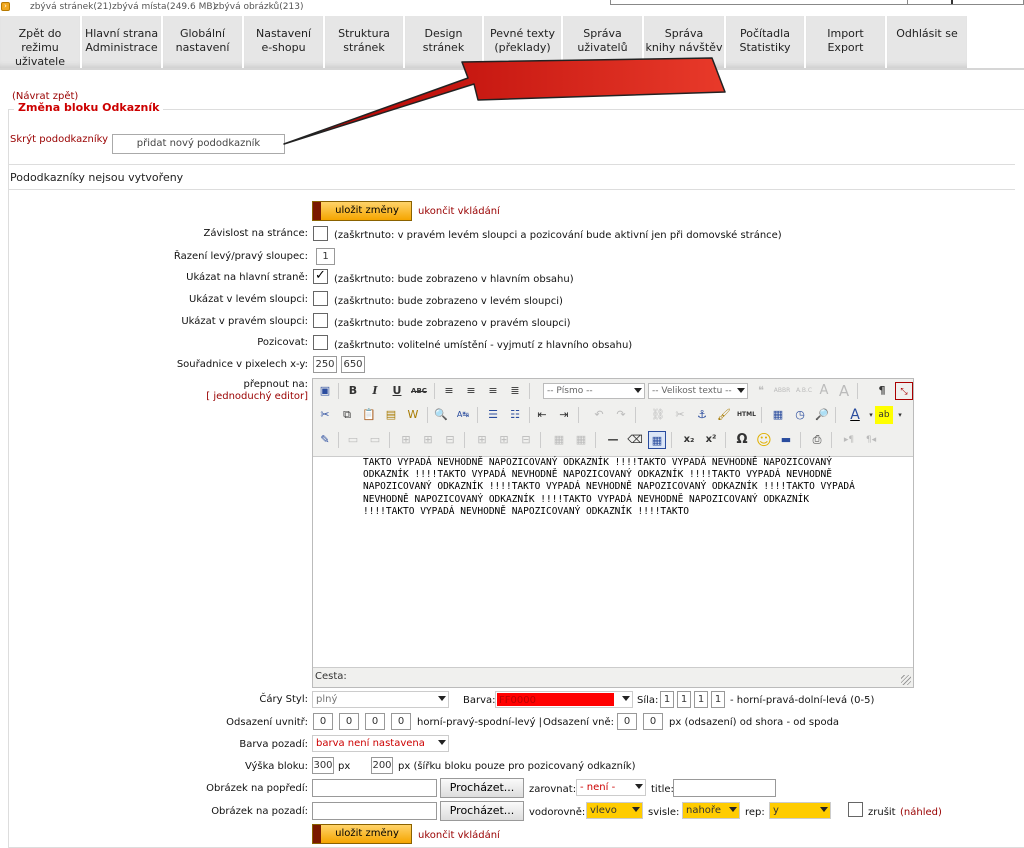 The width and height of the screenshot is (1024, 848). I want to click on coord-x-input: 250, so click(325, 364).